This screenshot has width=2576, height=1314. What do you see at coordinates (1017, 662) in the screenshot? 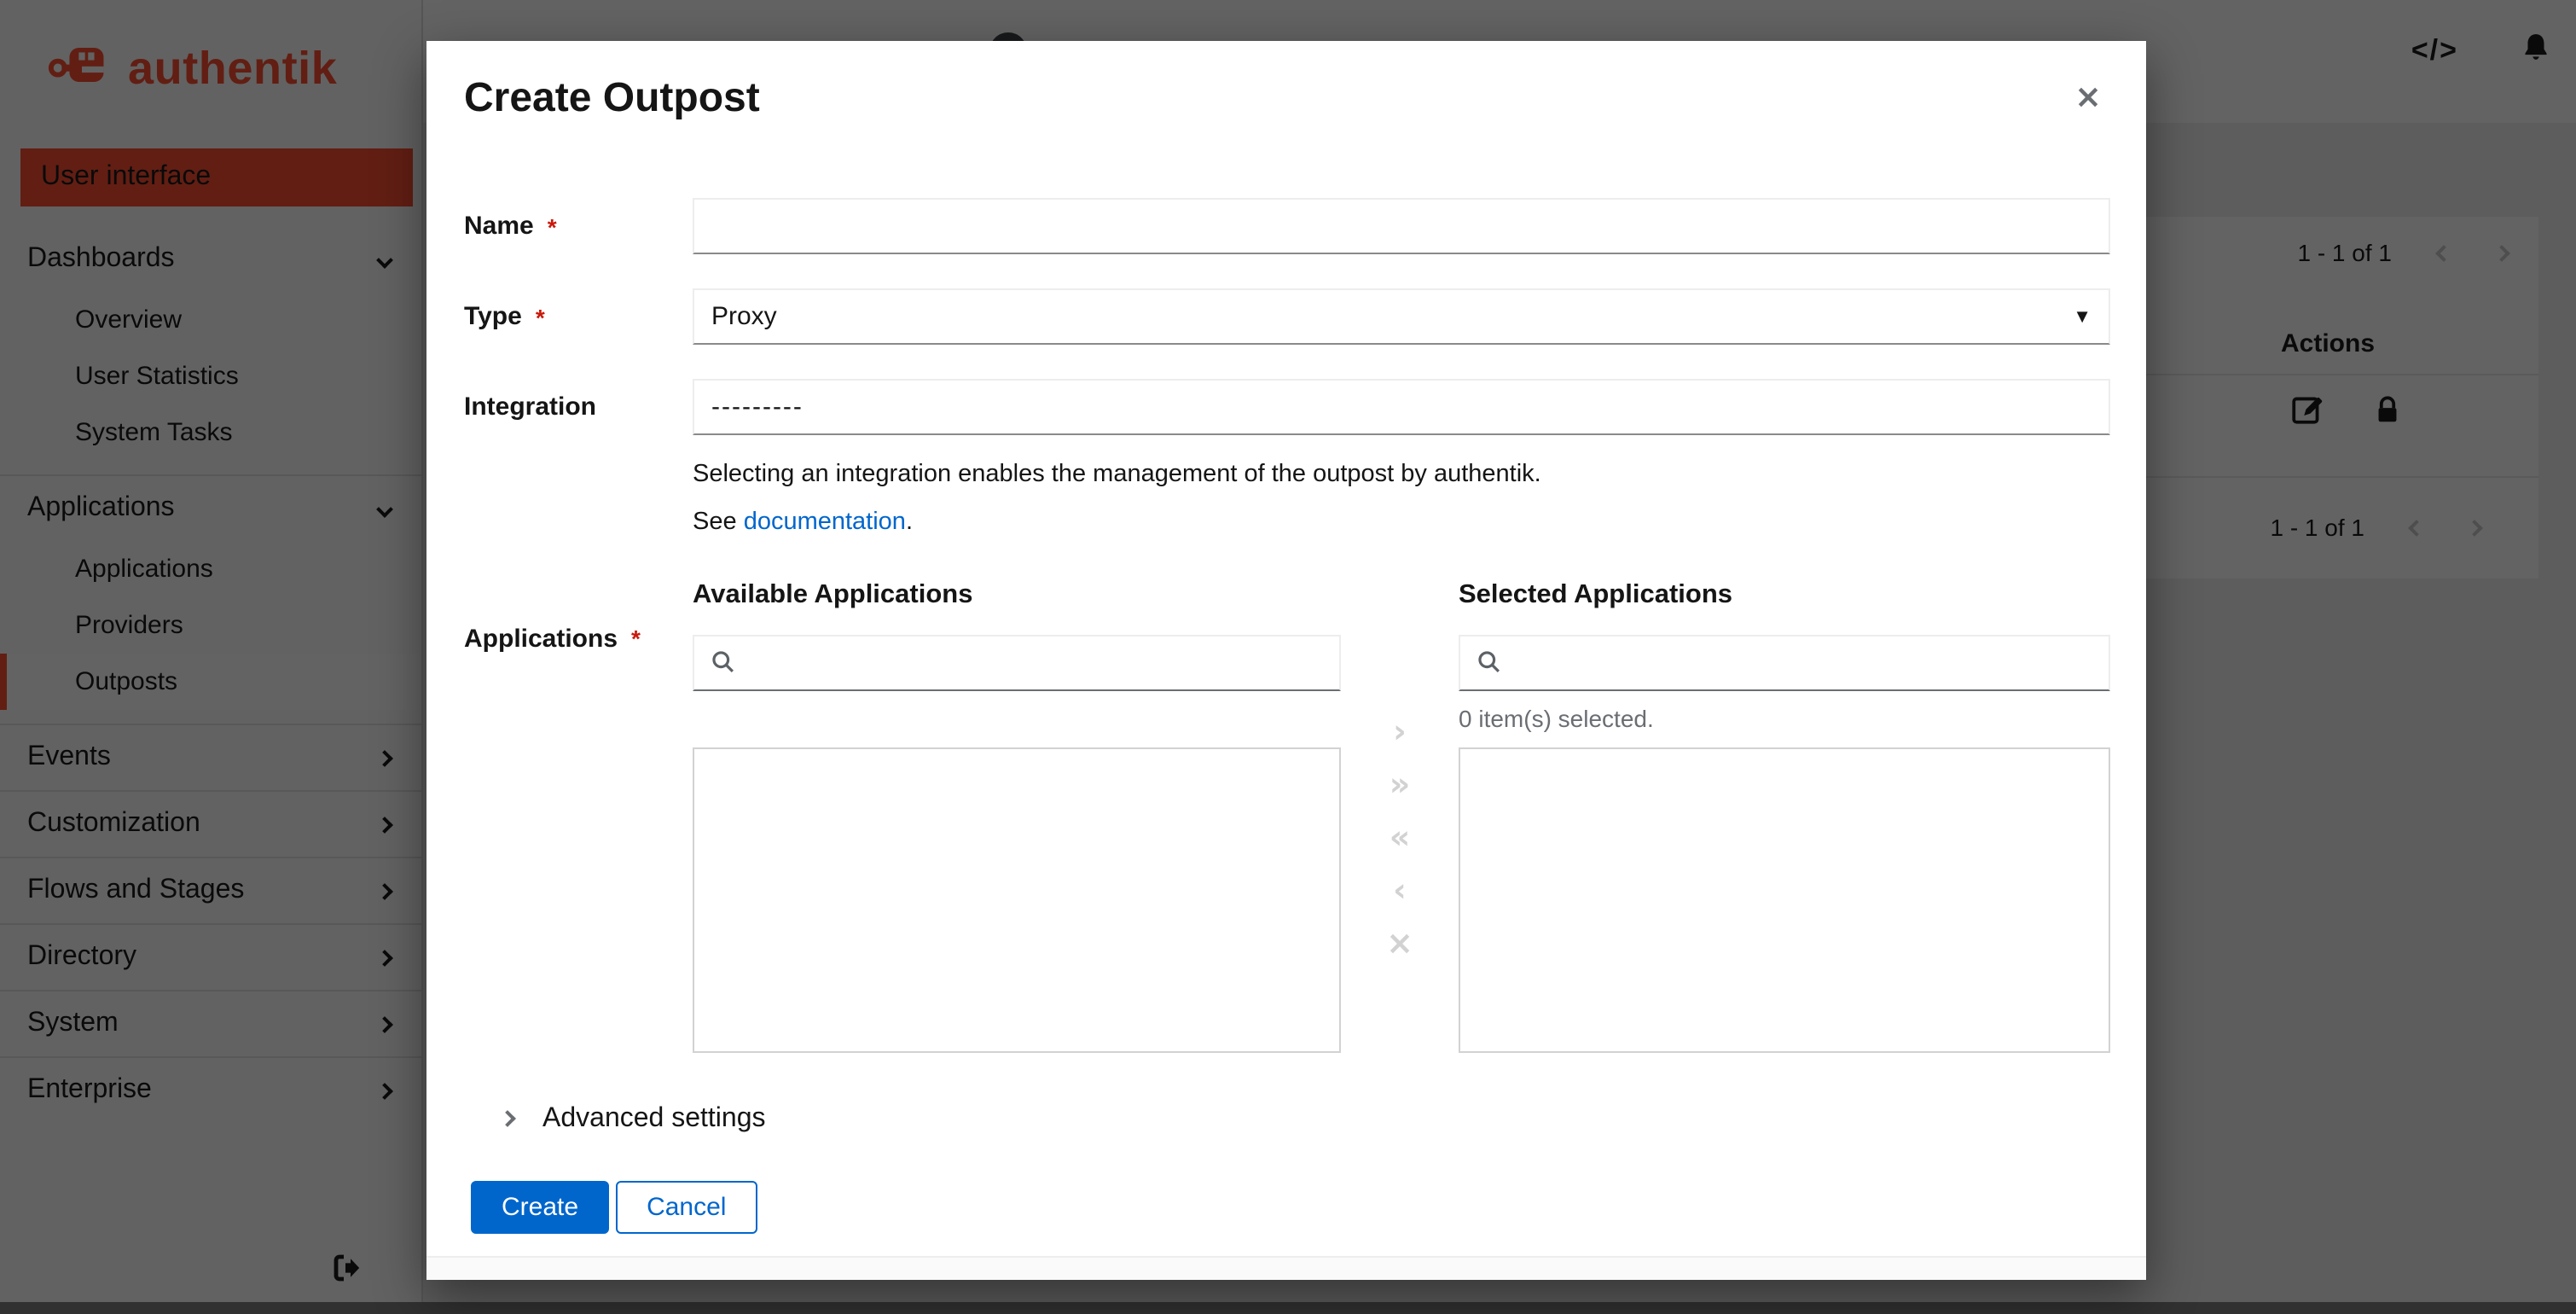
I see `available-search-input` at bounding box center [1017, 662].